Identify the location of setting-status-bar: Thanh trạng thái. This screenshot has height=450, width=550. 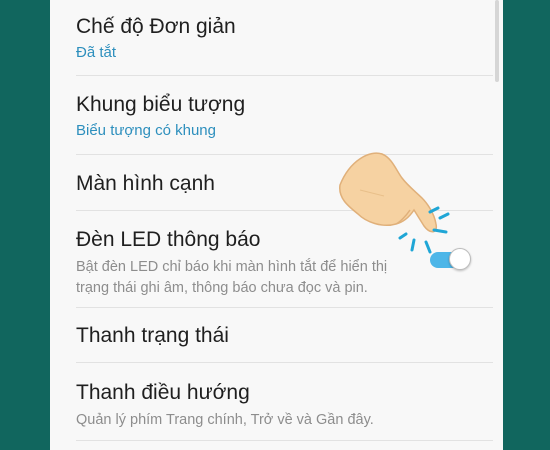
(276, 336).